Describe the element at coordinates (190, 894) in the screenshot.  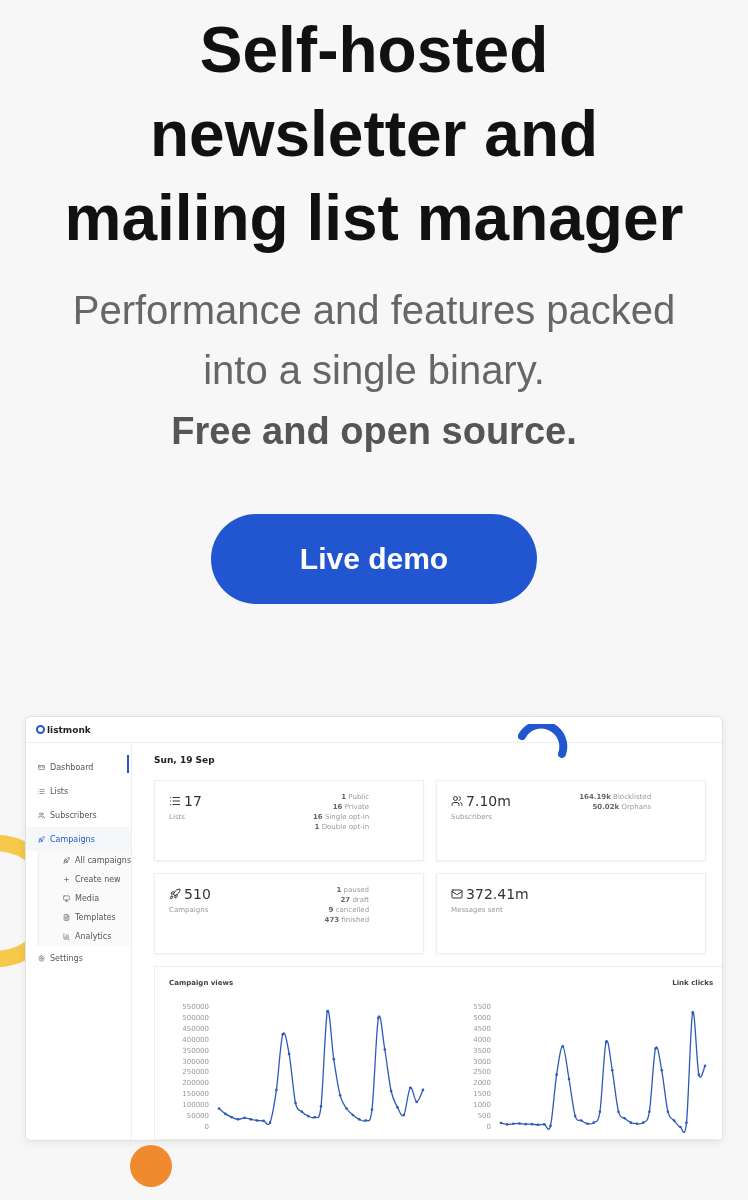
I see `stat-value: 510` at that location.